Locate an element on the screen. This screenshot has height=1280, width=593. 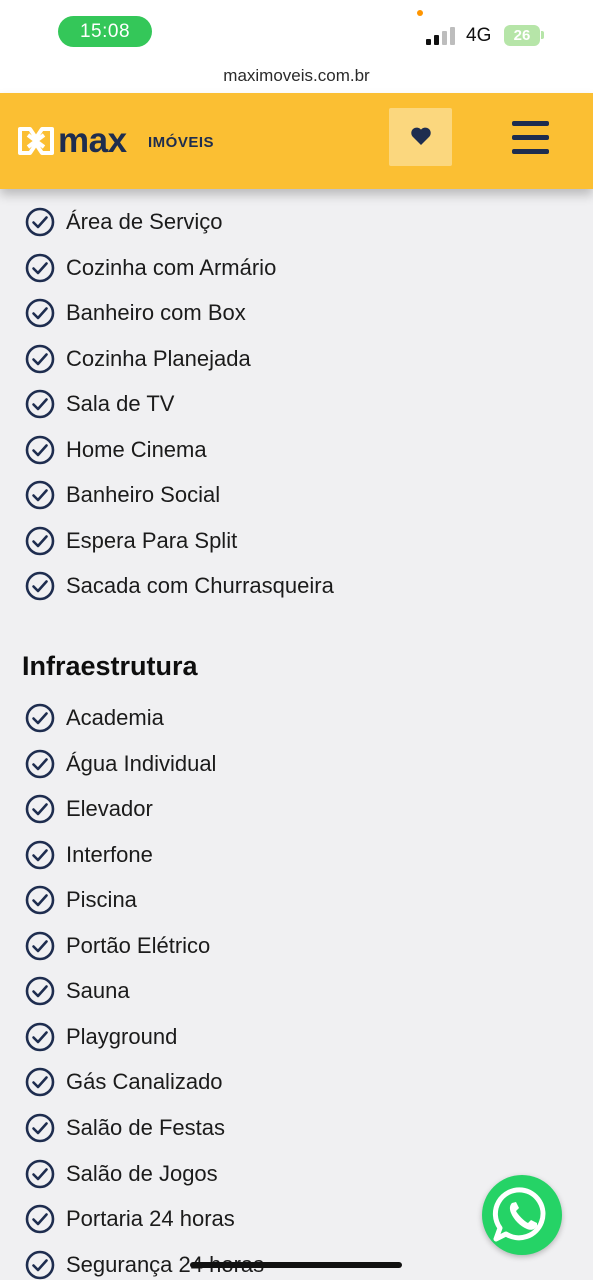
infrastructure-label: Elevador is located at coordinates (109, 808).